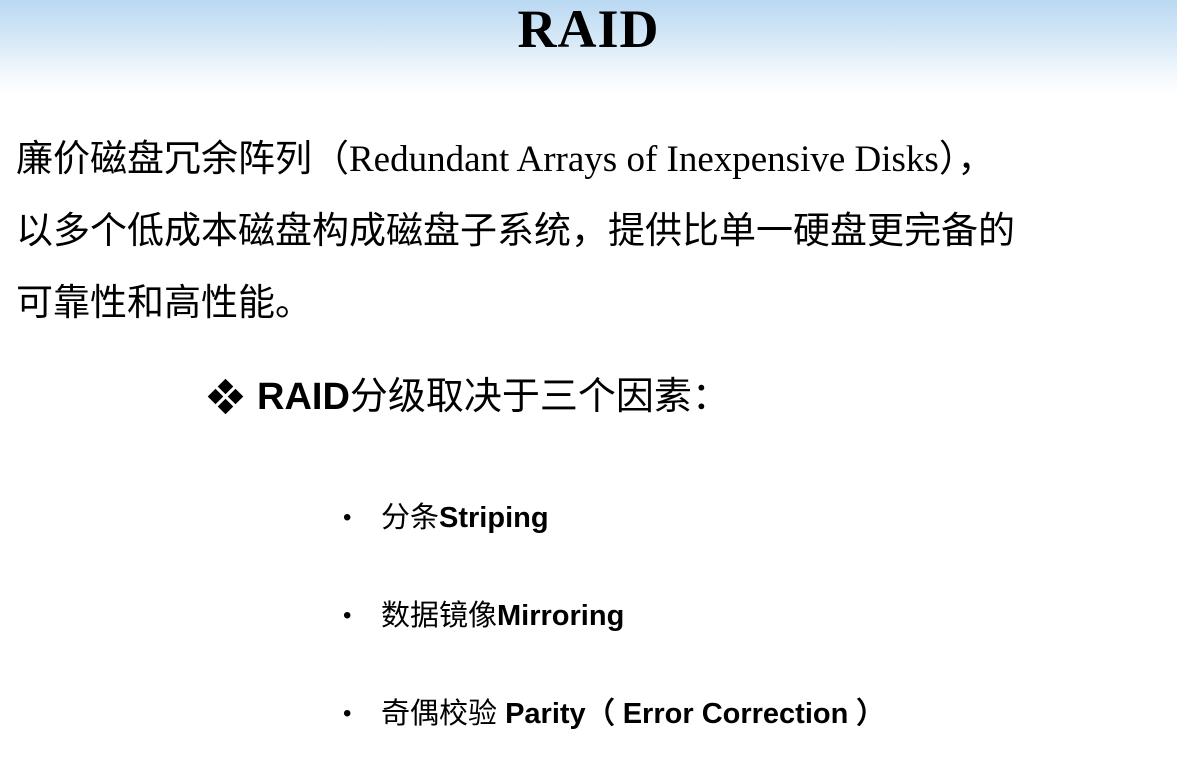 This screenshot has height=784, width=1177. What do you see at coordinates (494, 518) in the screenshot?
I see `factor-en-label: Striping` at bounding box center [494, 518].